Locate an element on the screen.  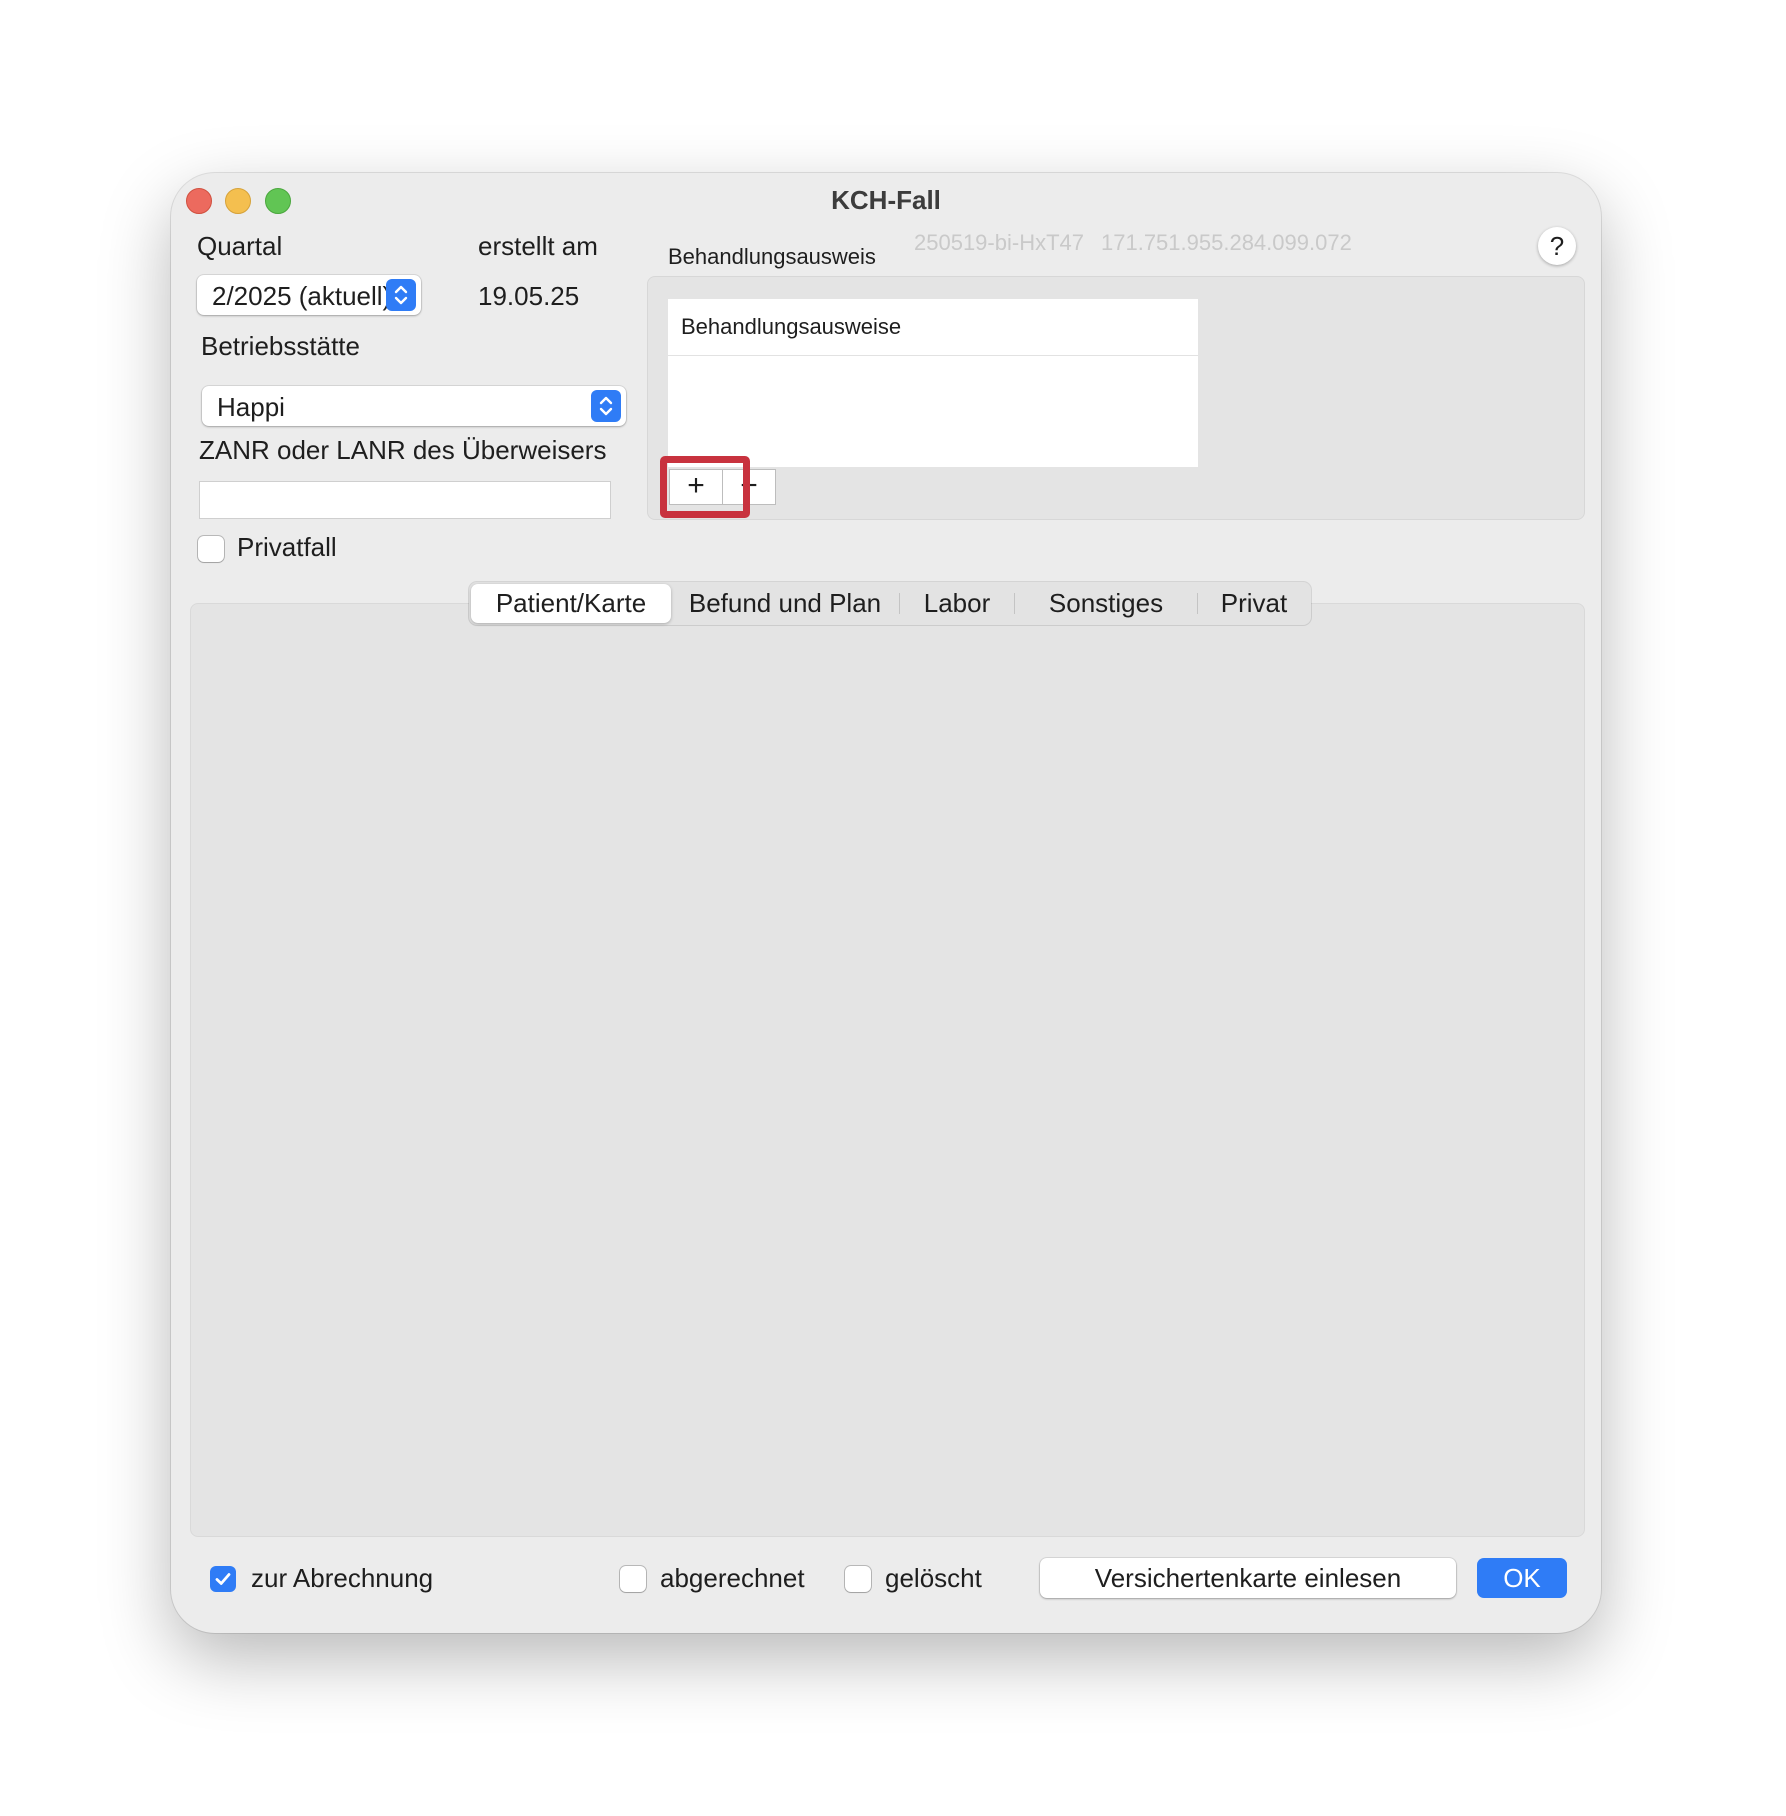
quartal-select: 2/2025 (aktuell) is located at coordinates (309, 295).